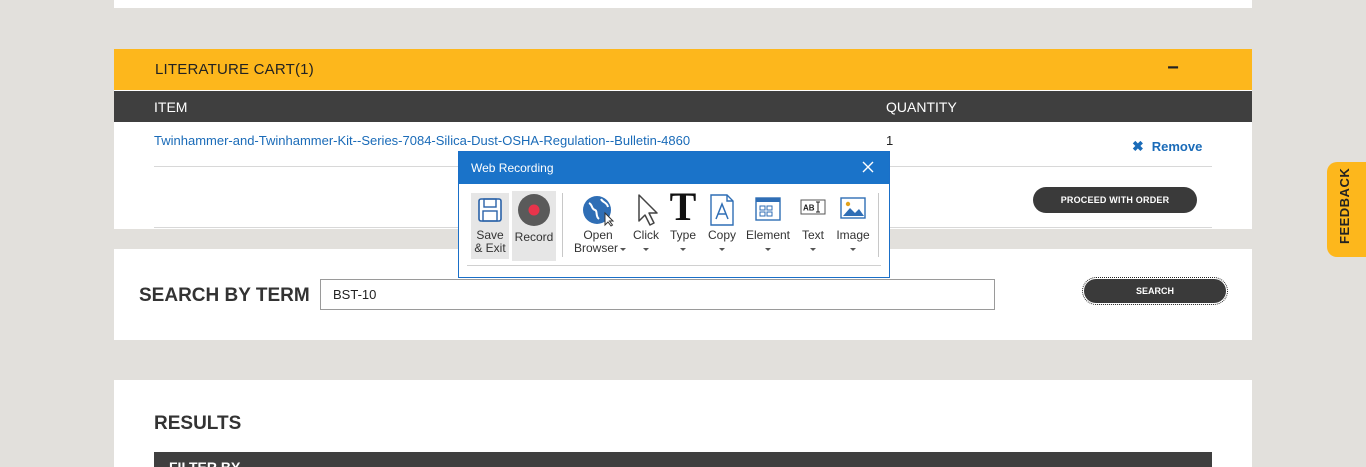 This screenshot has width=1366, height=467. I want to click on type-icon: T, so click(683, 206).